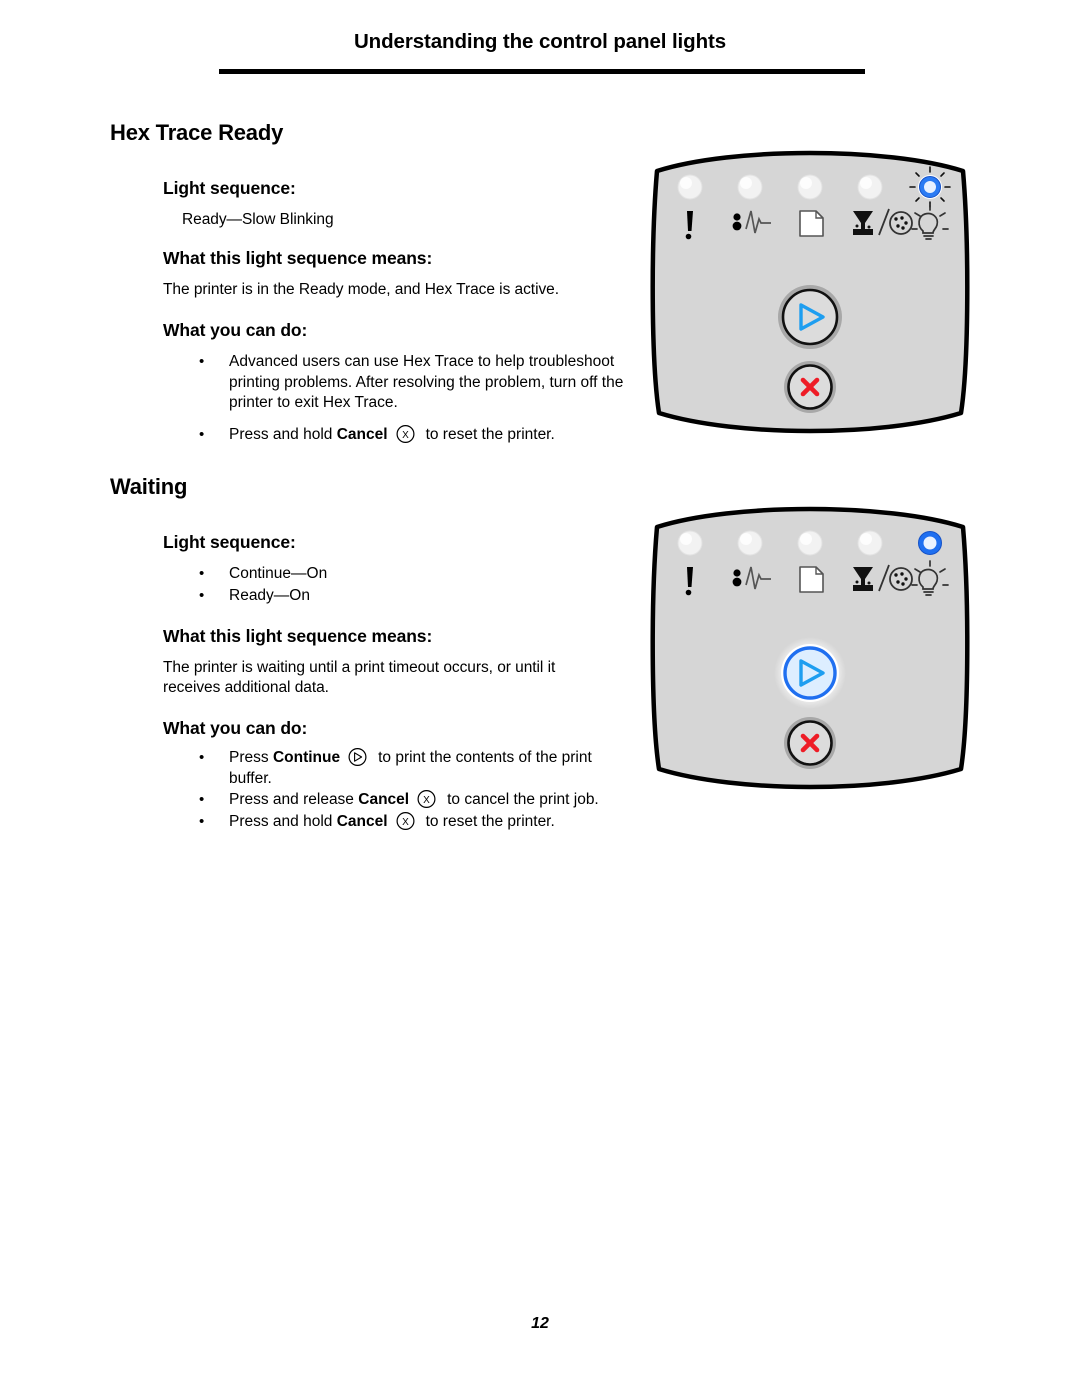  I want to click on label-what-you-can-do-1: What you can do:, so click(235, 330).